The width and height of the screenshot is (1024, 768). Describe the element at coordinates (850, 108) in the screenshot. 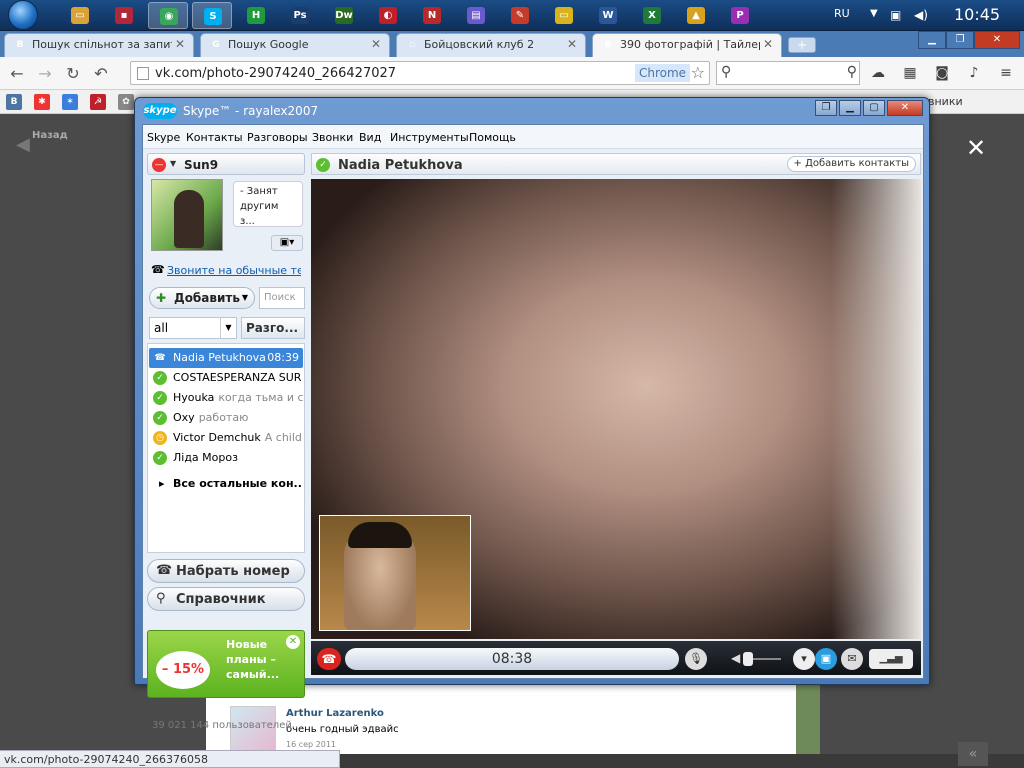

I see `skype-minimize-button: ▁` at that location.